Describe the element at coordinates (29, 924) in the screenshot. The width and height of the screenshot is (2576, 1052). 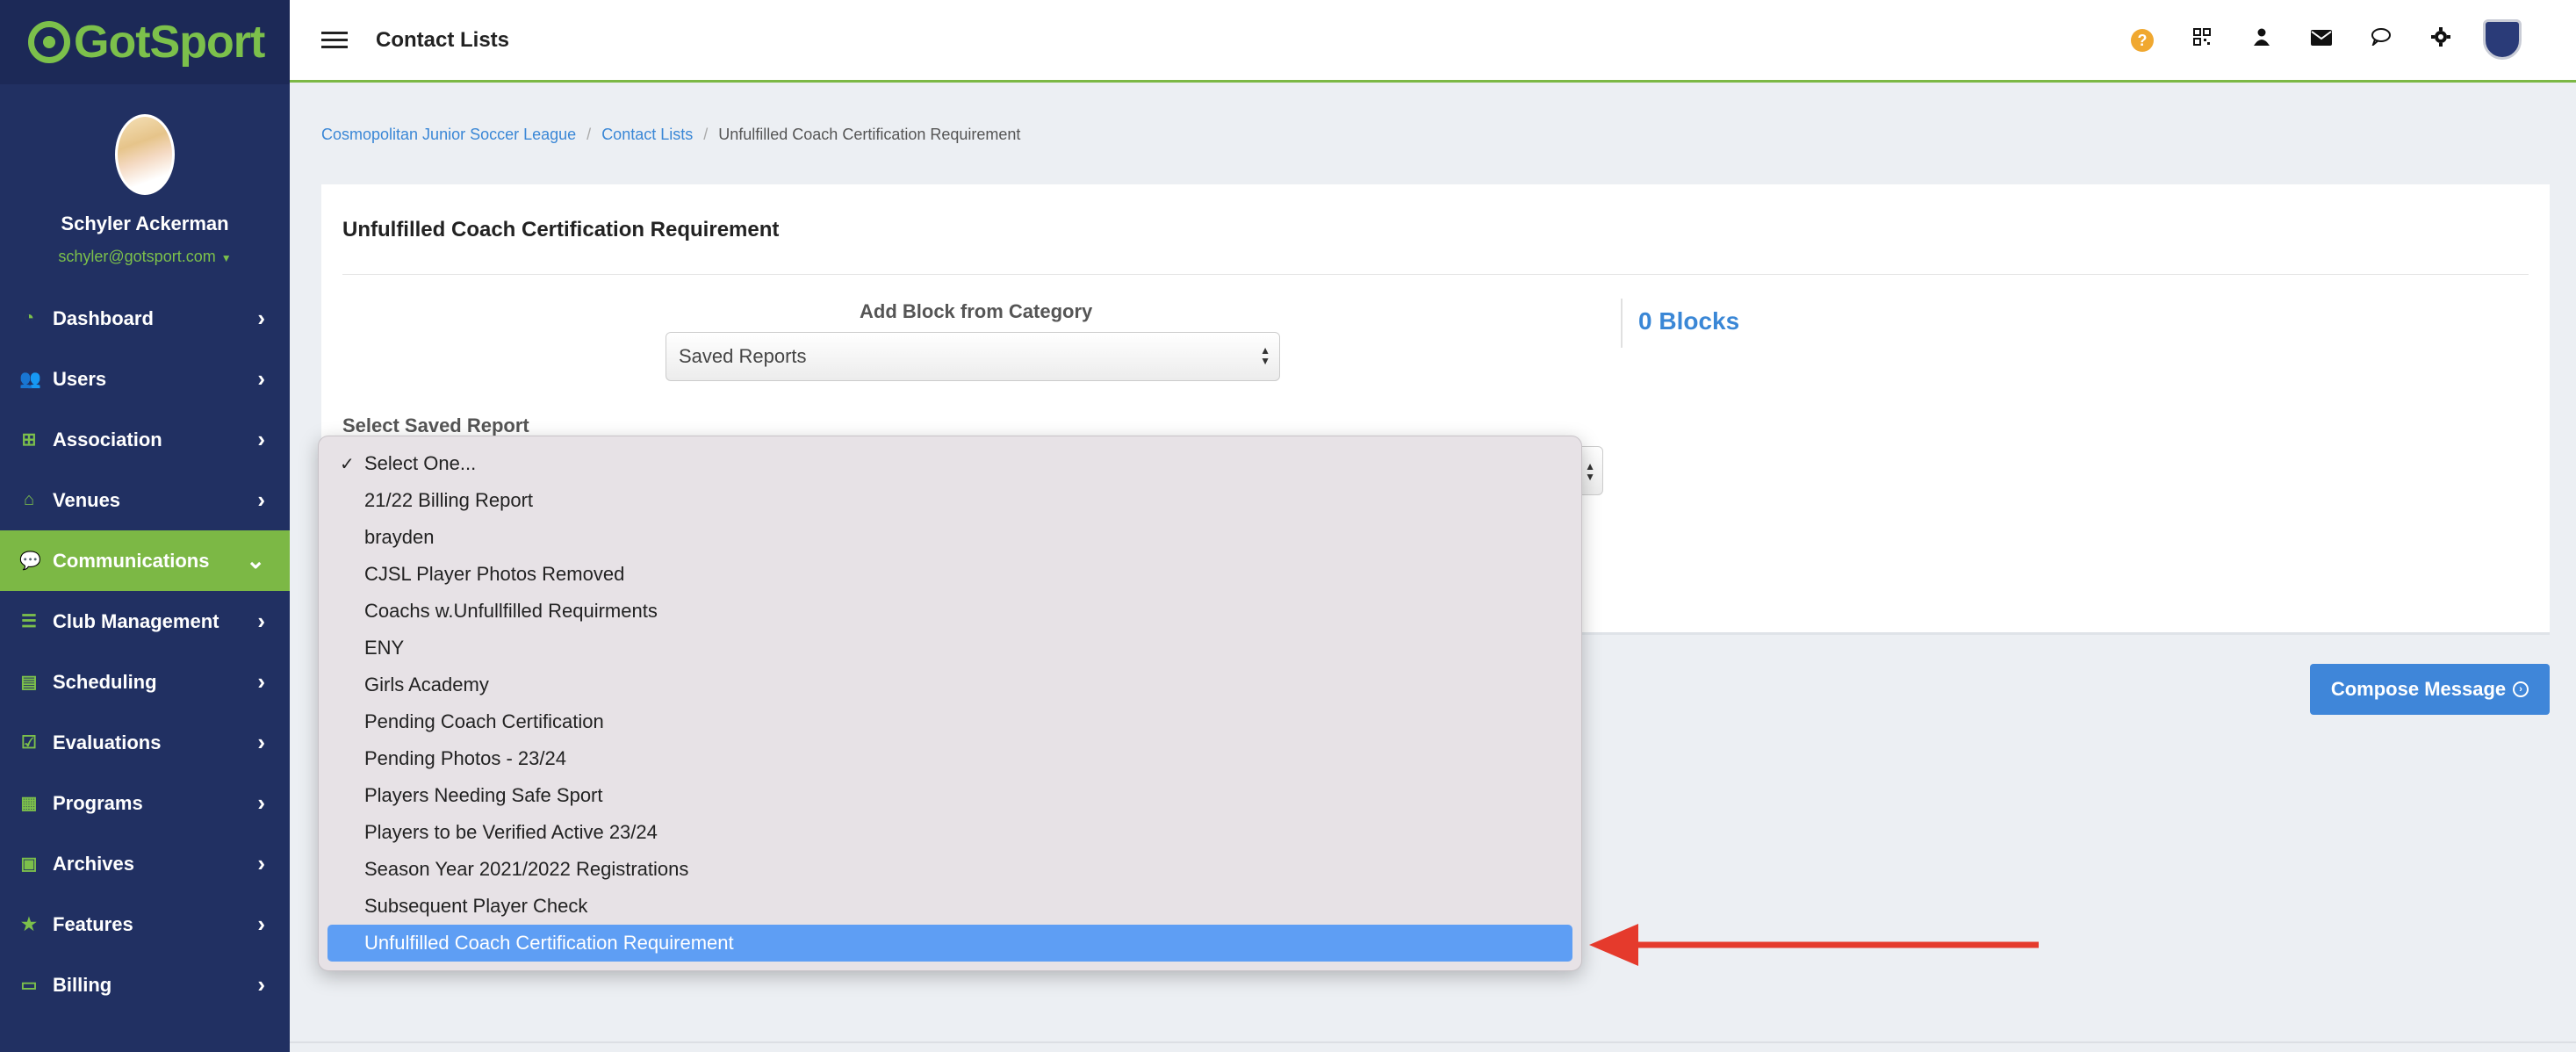
I see `star-icon: ★` at that location.